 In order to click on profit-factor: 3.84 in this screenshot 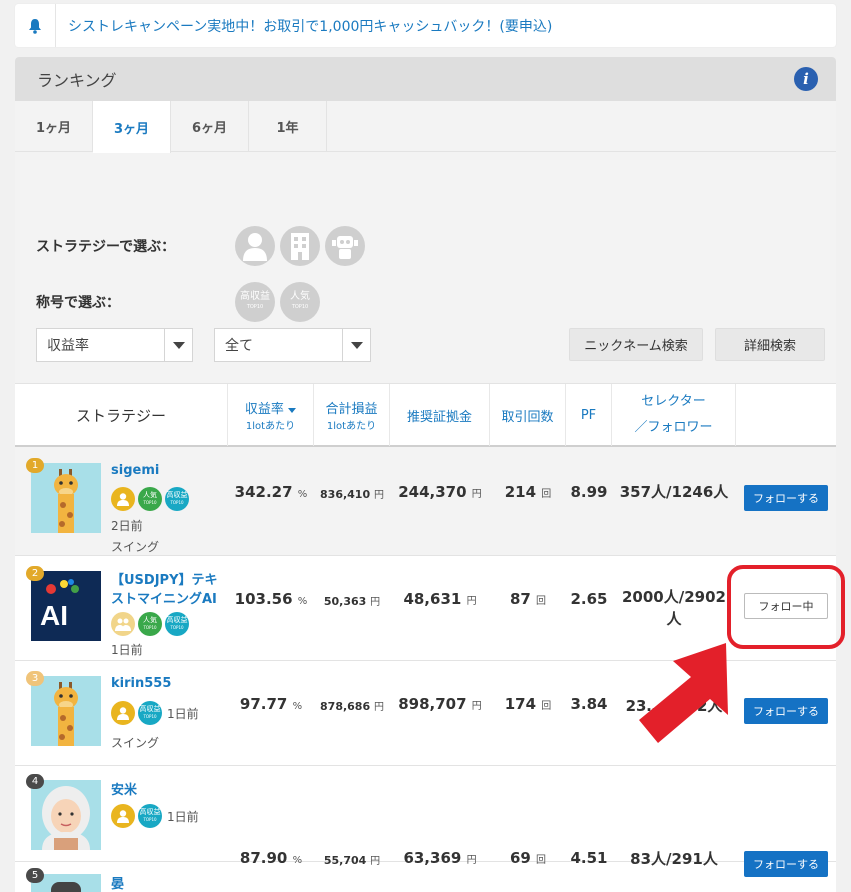, I will do `click(589, 704)`.